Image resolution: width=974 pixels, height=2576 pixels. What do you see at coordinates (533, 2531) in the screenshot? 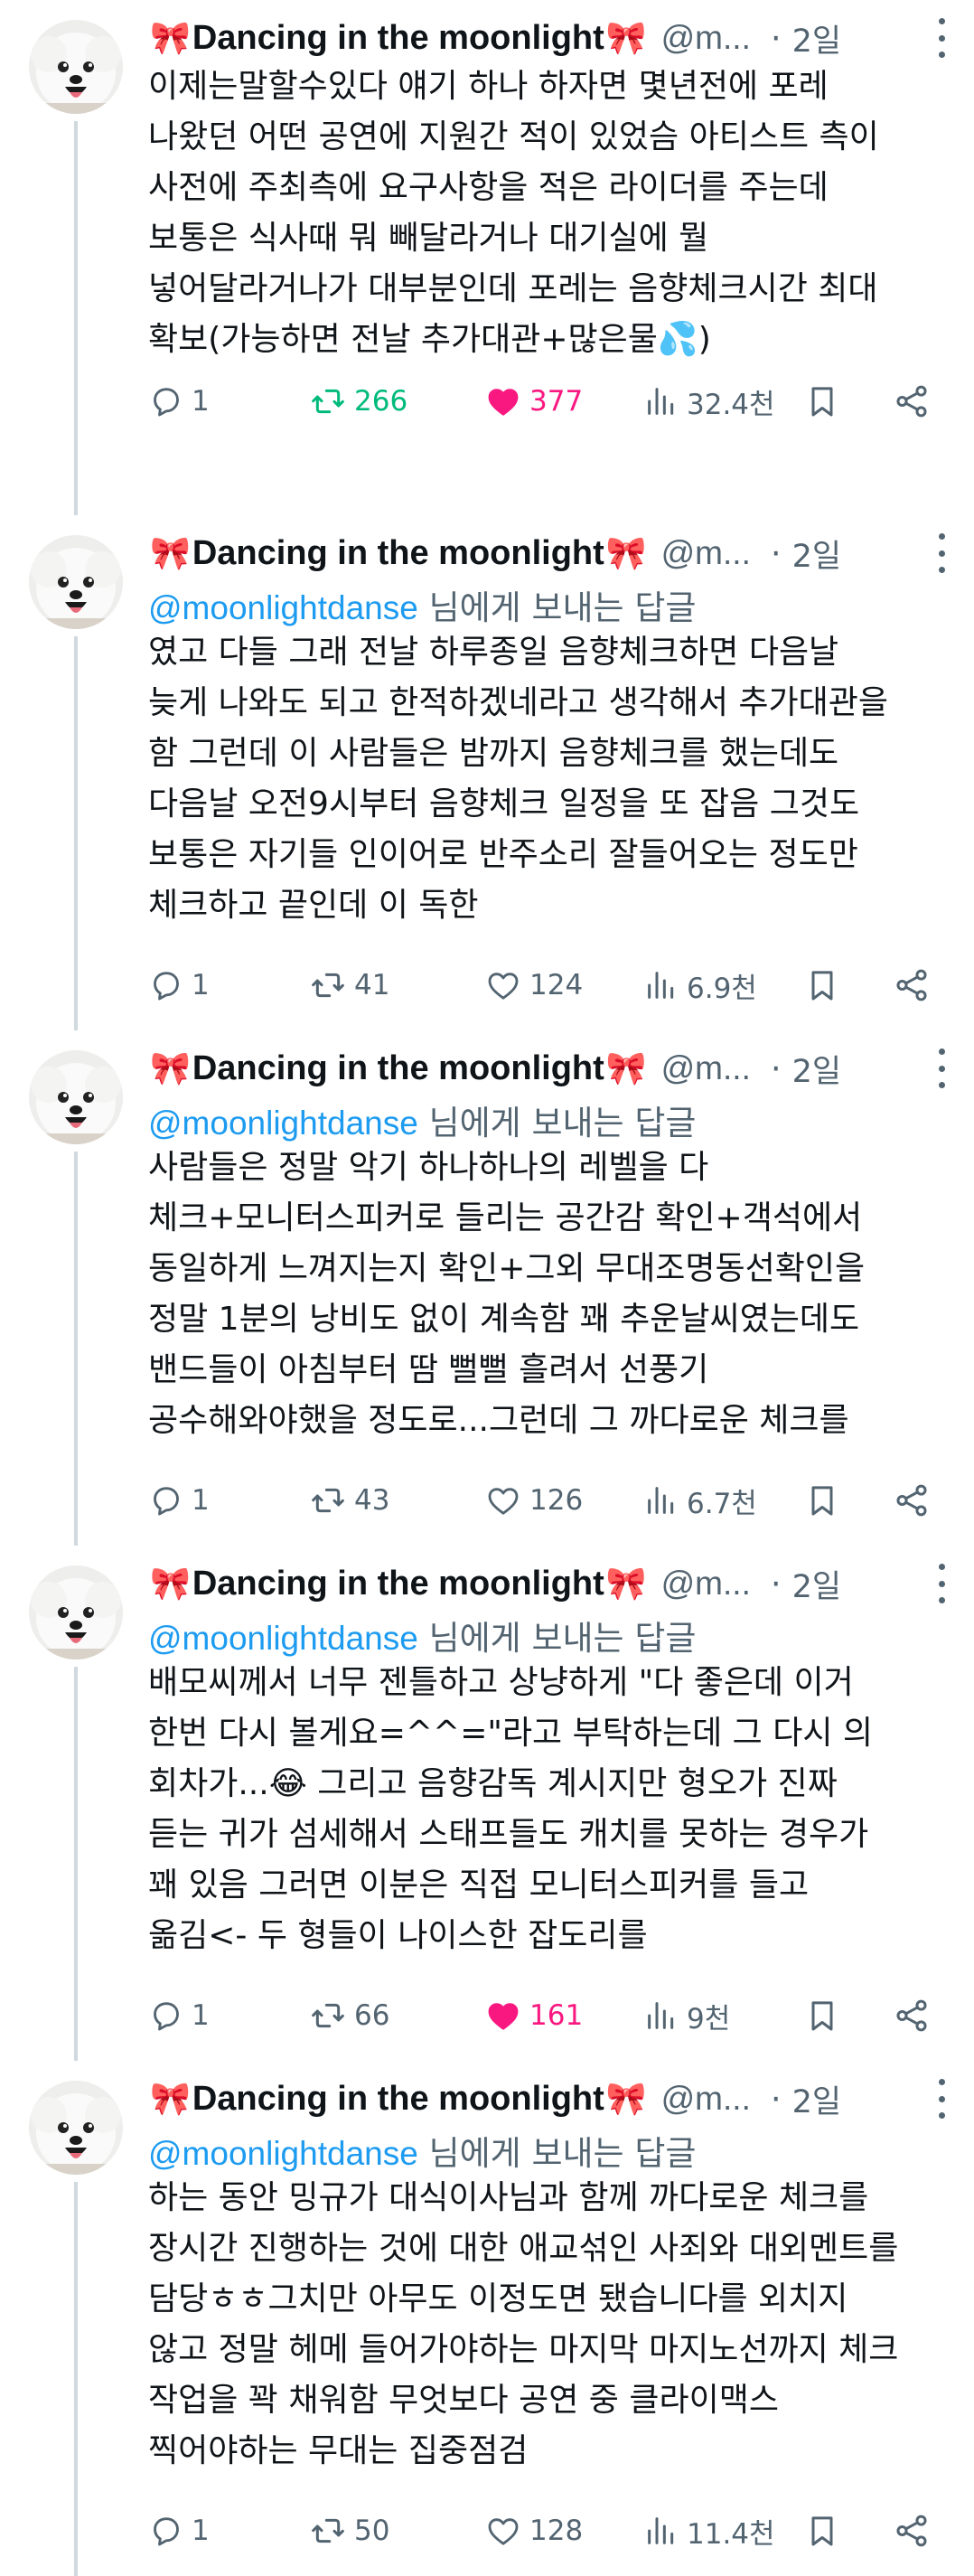
I see `like-button: 128` at bounding box center [533, 2531].